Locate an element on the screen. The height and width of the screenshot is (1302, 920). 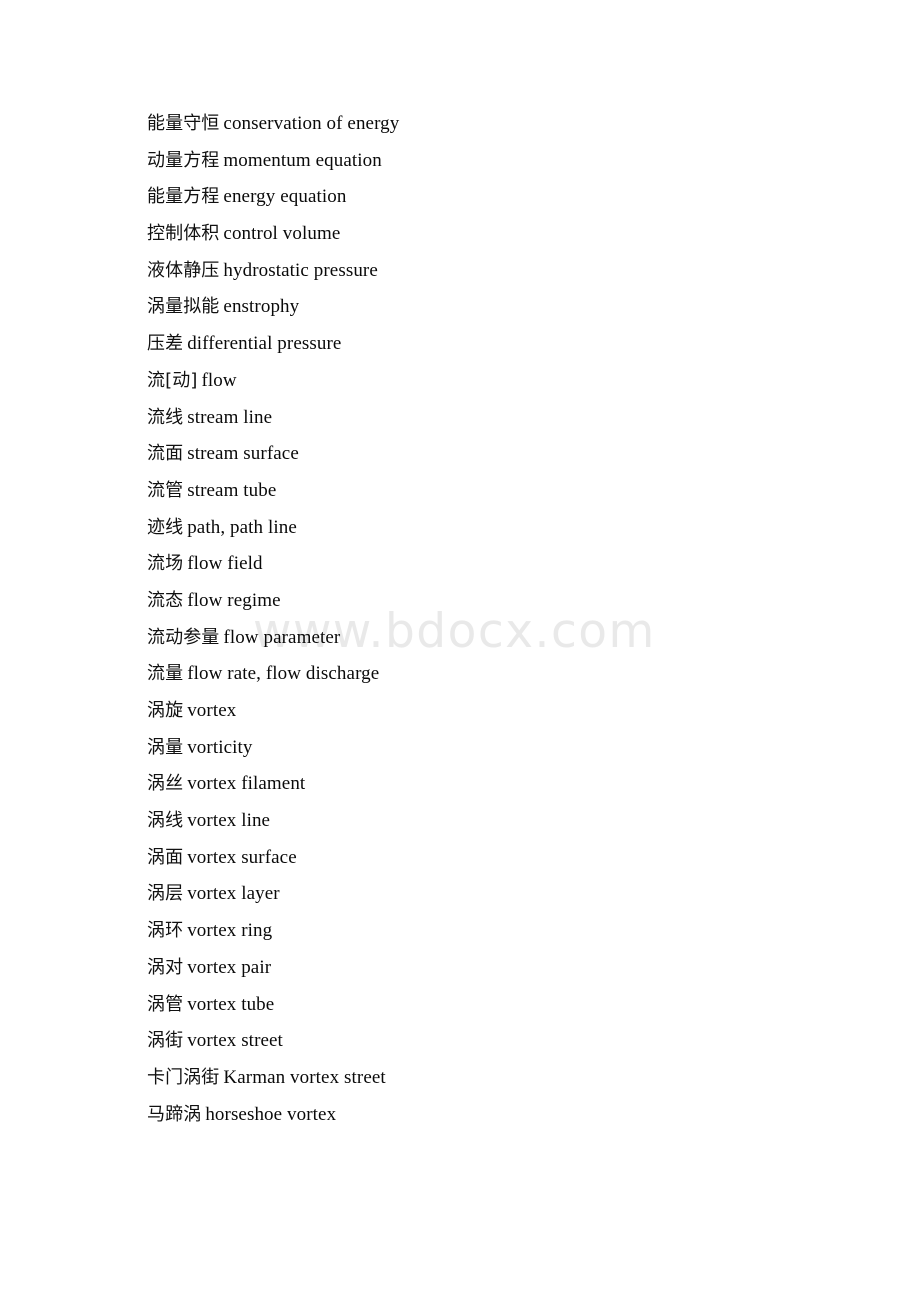
glossary-entry: 涡对 vortex pair is located at coordinates (497, 968).